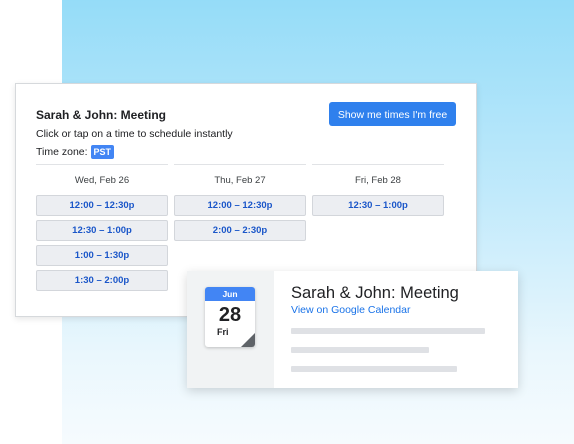 The width and height of the screenshot is (574, 444). I want to click on meeting-title: Sarah & John: Meeting, so click(101, 115).